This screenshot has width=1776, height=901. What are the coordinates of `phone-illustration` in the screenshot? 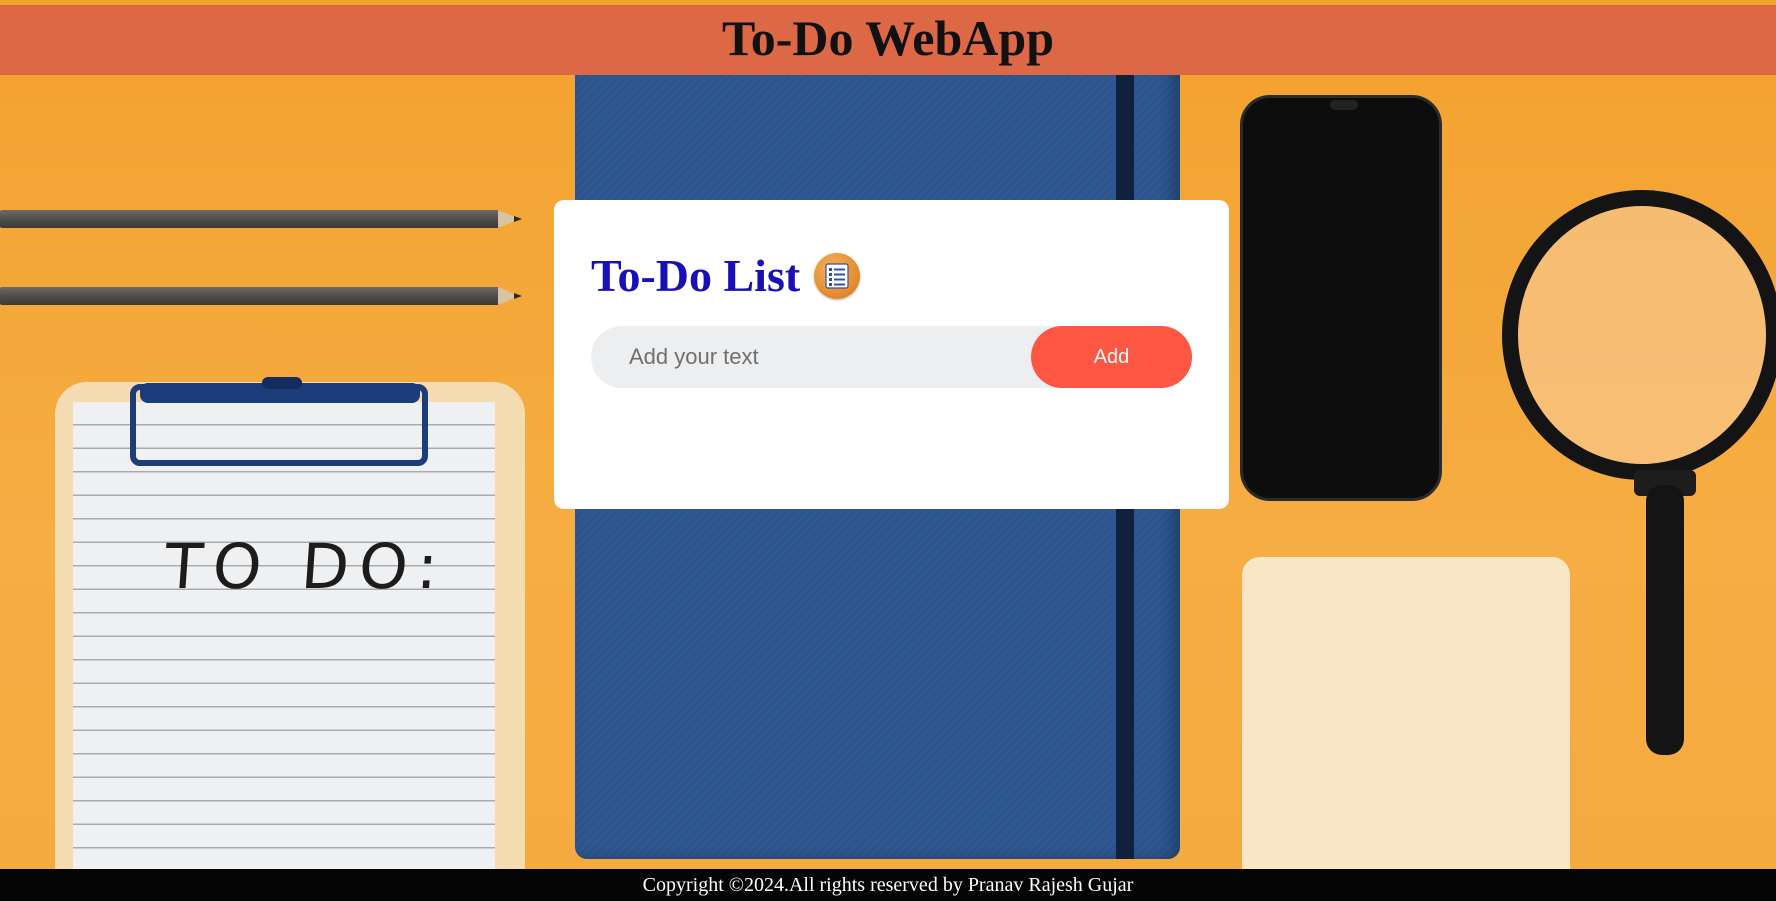 It's located at (1341, 298).